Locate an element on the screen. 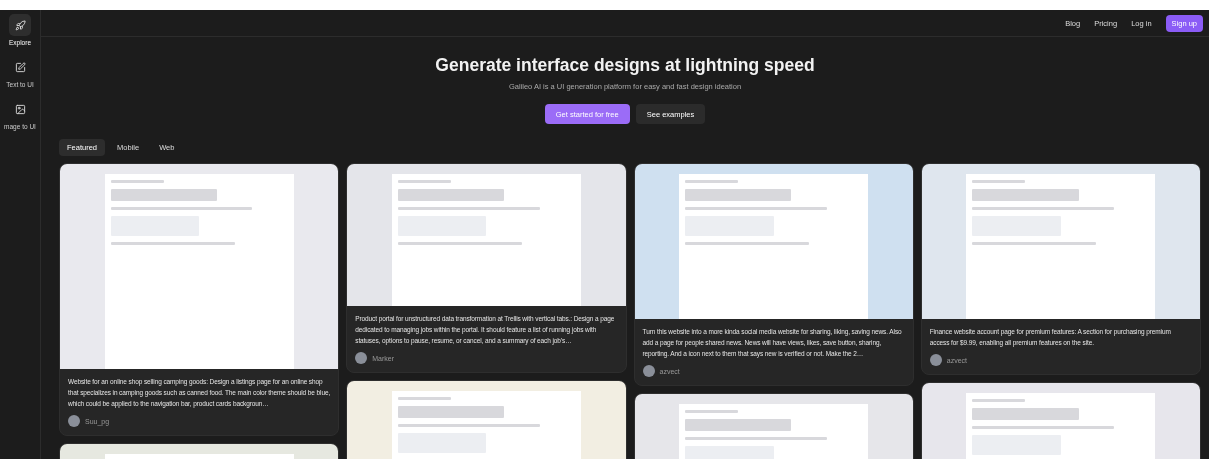  image-icon is located at coordinates (20, 109).